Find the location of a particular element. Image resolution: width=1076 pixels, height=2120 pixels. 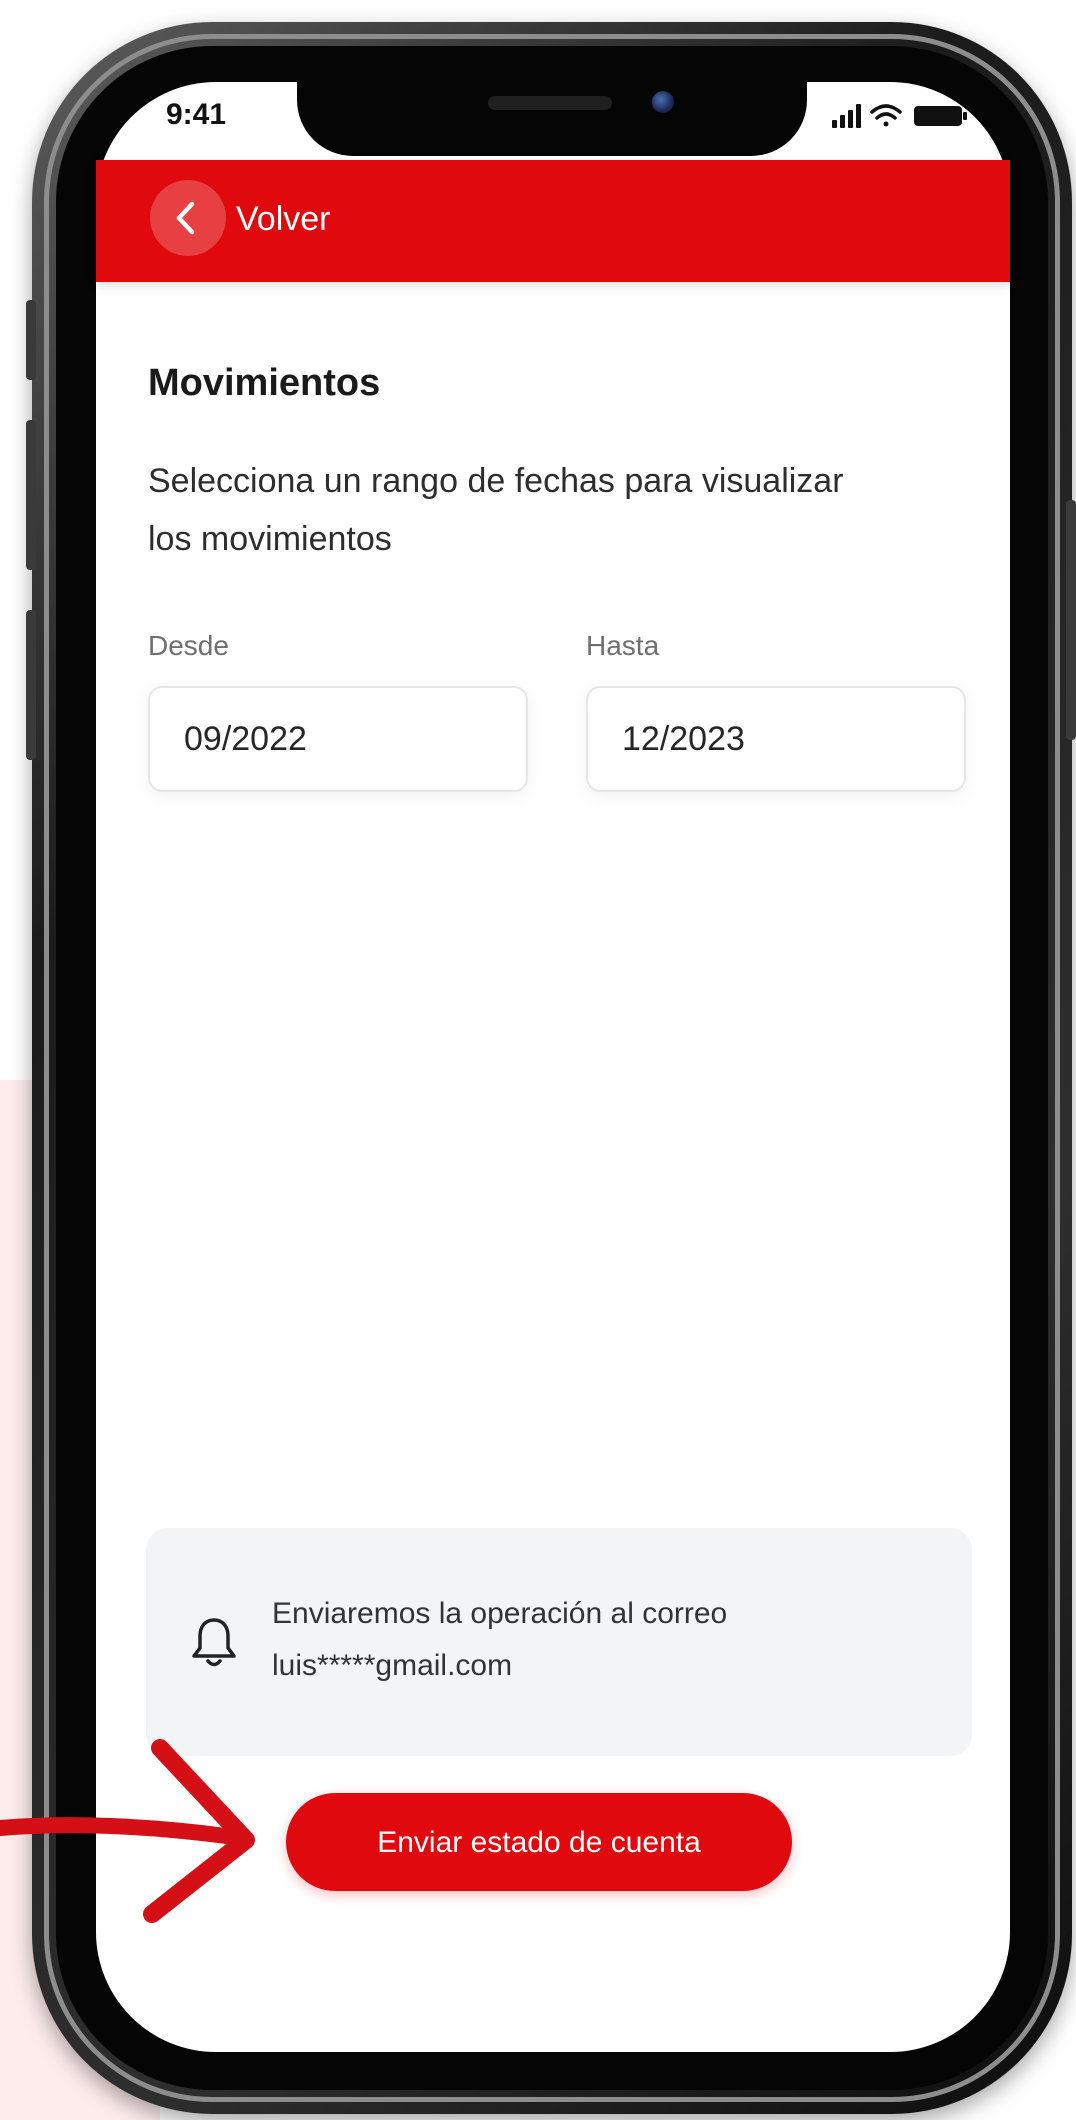

back-button is located at coordinates (188, 218).